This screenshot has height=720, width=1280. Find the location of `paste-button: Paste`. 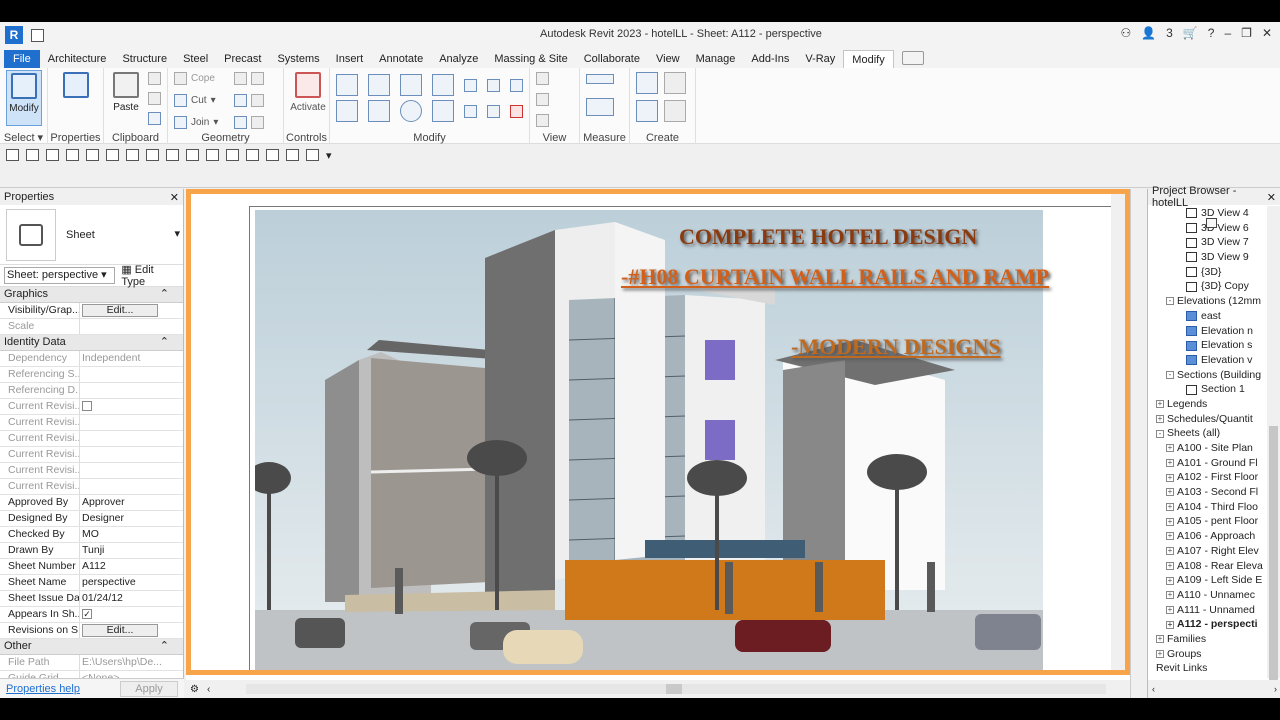

paste-button: Paste is located at coordinates (126, 98).